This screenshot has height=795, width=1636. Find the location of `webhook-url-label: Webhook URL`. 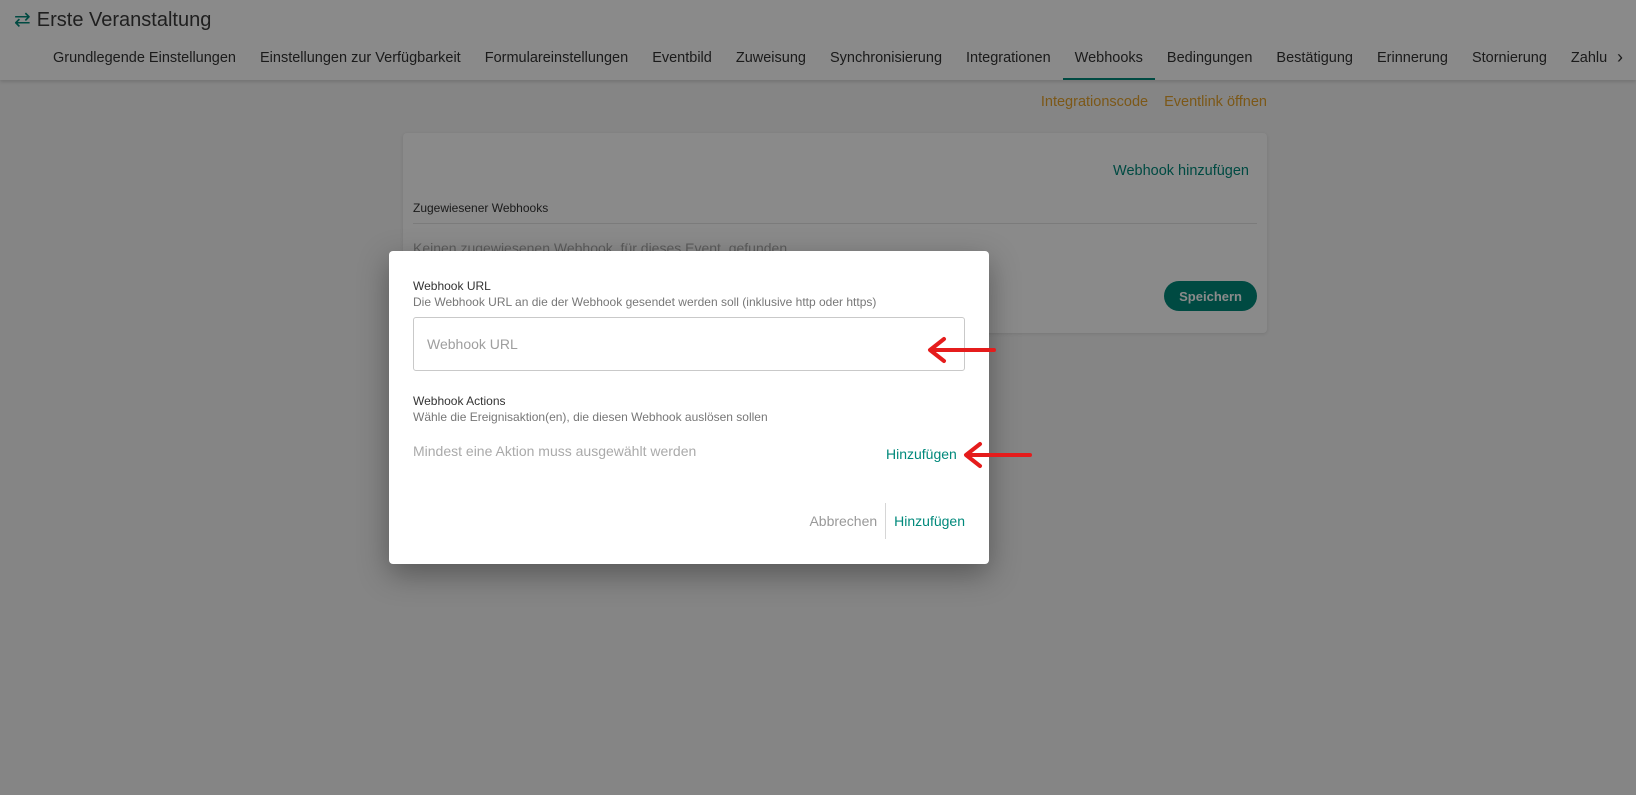

webhook-url-label: Webhook URL is located at coordinates (452, 286).